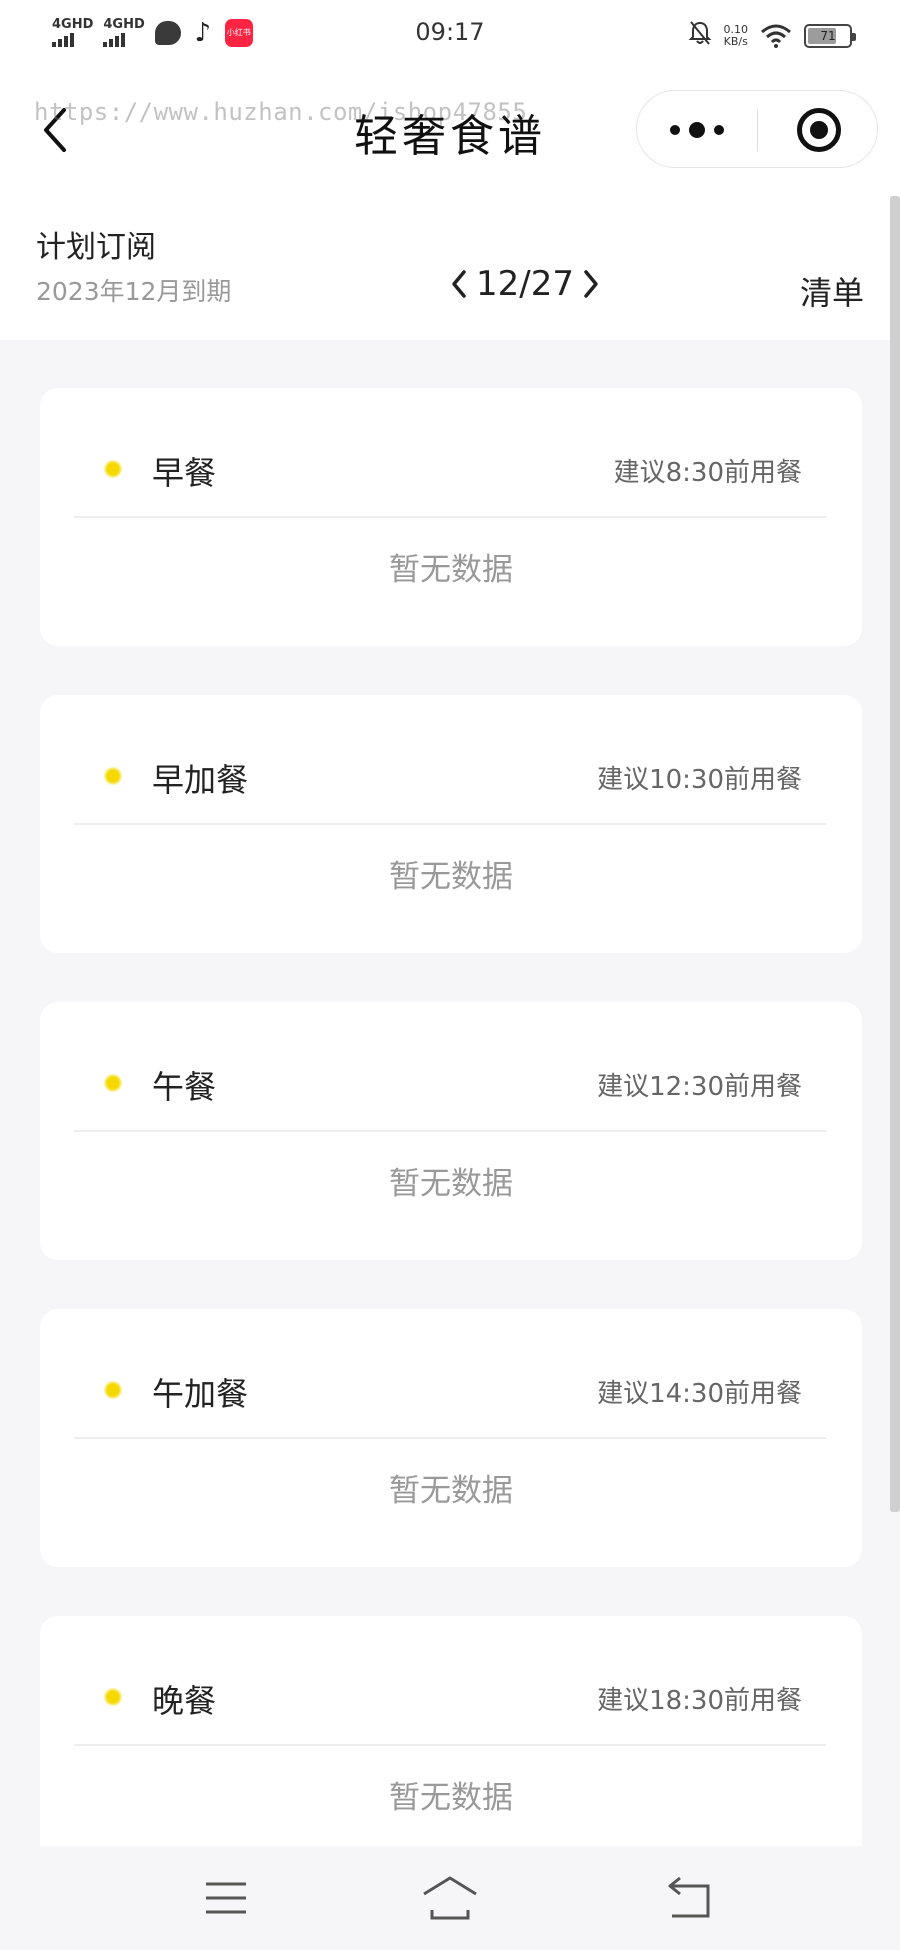 This screenshot has height=1950, width=900. What do you see at coordinates (700, 36) in the screenshot?
I see `mute-bell-icon` at bounding box center [700, 36].